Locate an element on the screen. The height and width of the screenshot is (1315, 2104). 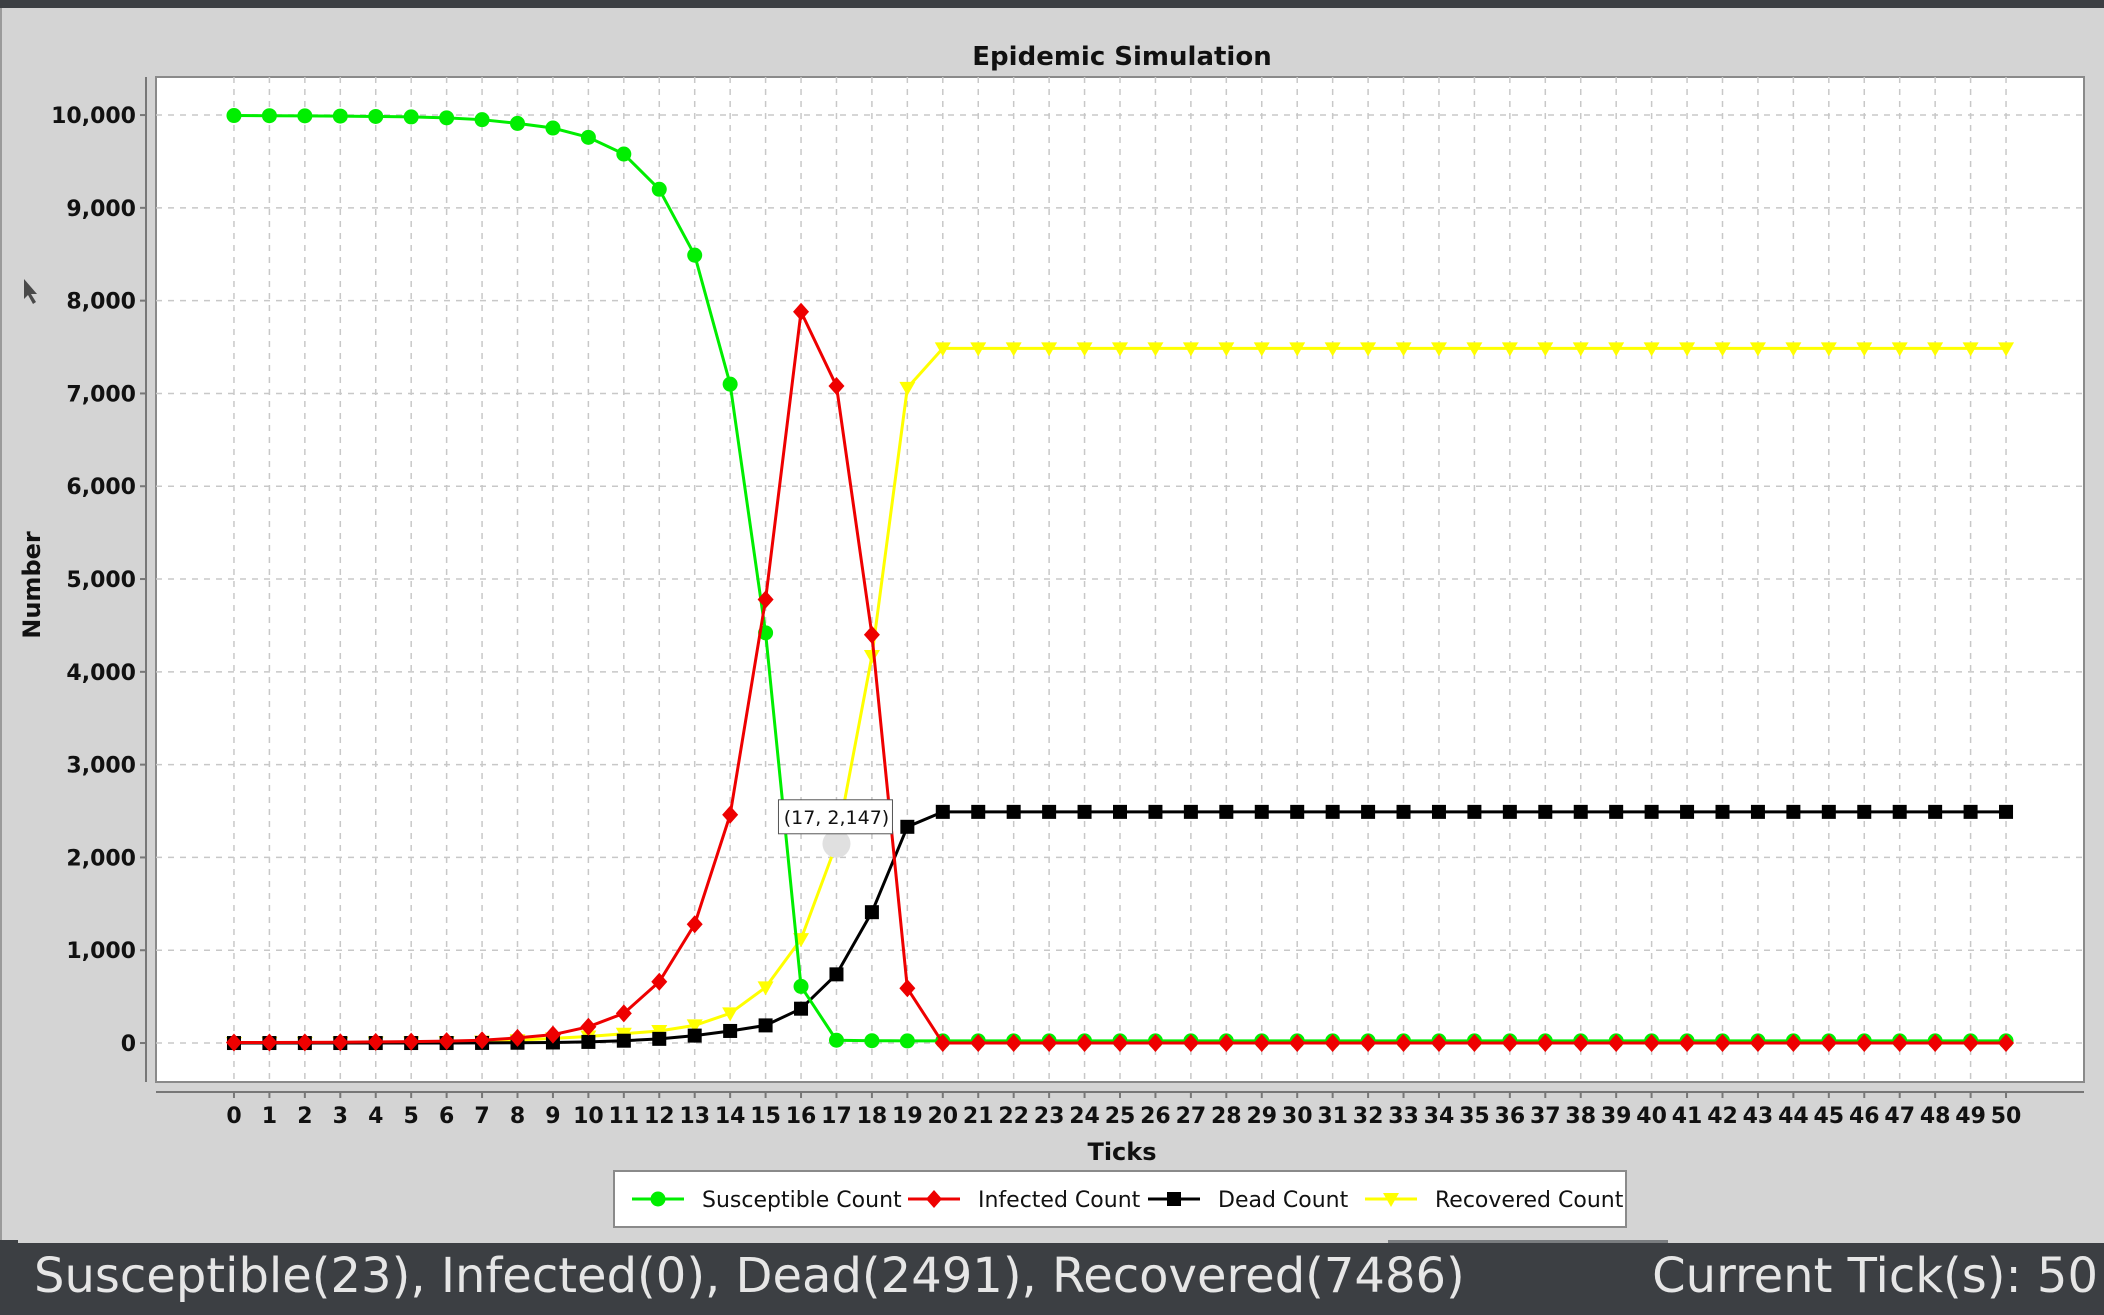
y-tick-label: 6,000 is located at coordinates (101, 487).